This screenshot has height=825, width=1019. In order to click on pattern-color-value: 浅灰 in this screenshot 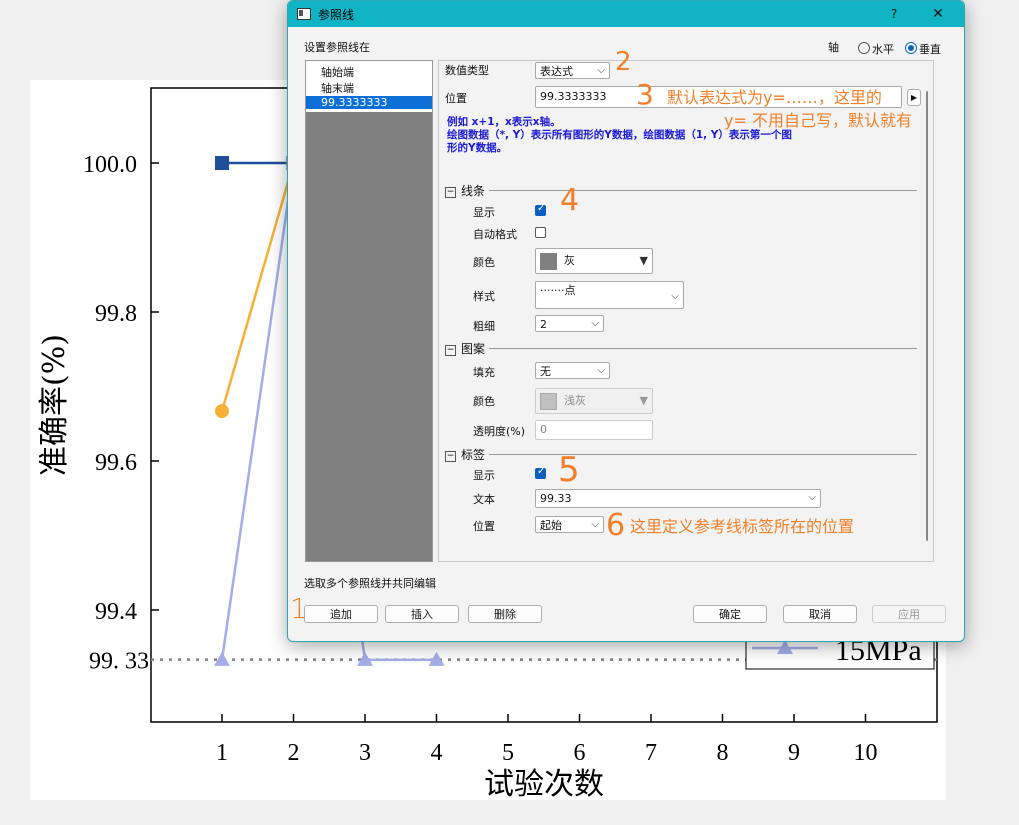, I will do `click(575, 400)`.